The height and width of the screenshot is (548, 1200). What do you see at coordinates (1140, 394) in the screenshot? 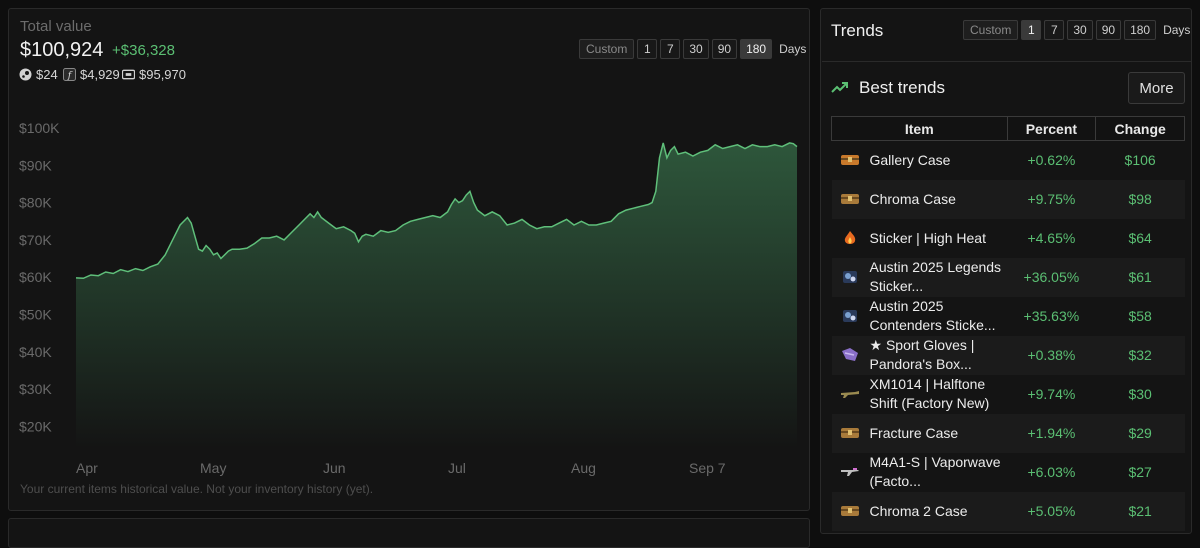
I see `item-change: $30` at bounding box center [1140, 394].